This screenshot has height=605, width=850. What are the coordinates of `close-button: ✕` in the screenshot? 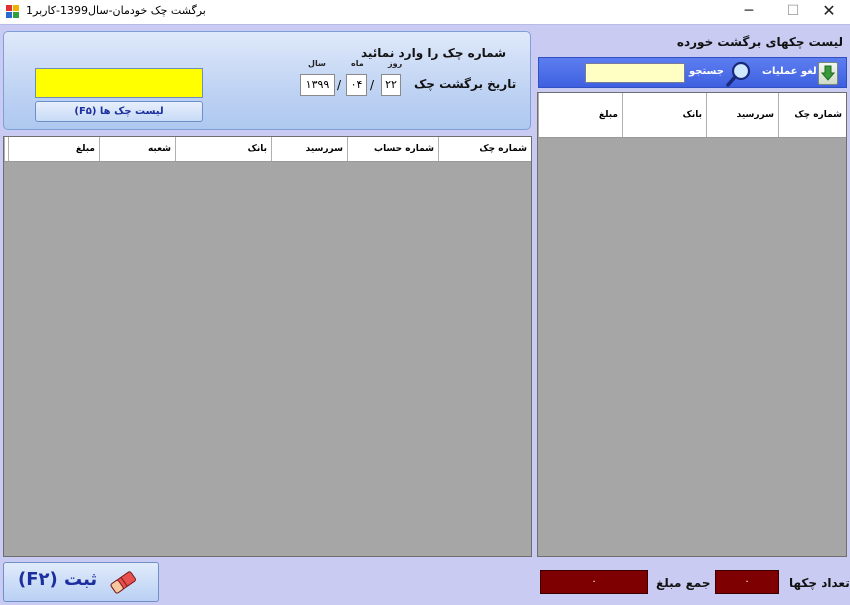 It's located at (828, 12).